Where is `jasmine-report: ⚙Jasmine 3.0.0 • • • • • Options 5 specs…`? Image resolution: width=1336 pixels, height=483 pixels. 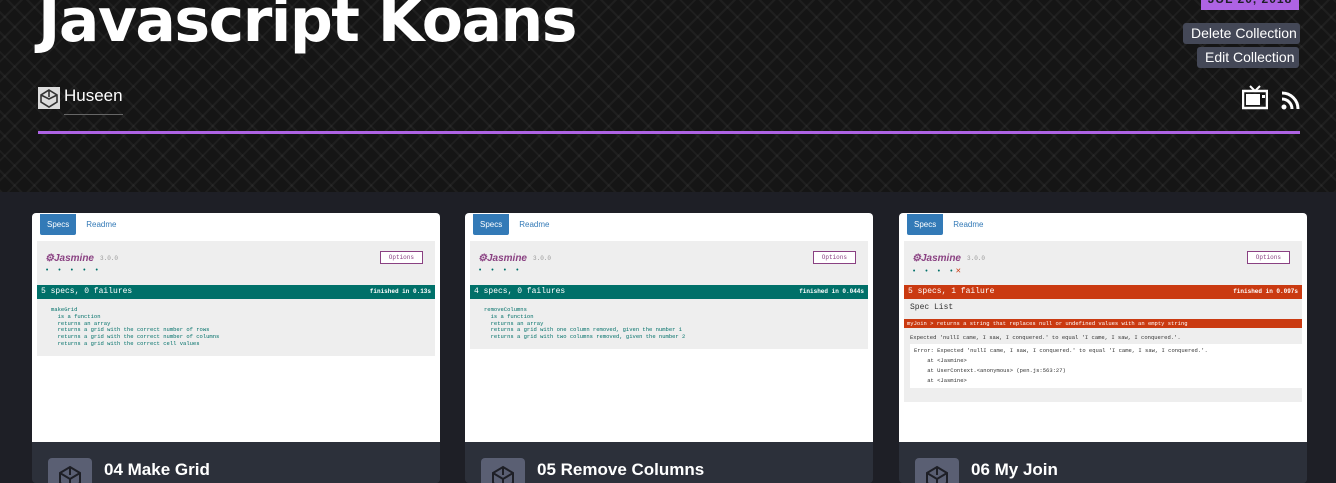 jasmine-report: ⚙Jasmine 3.0.0 • • • • • Options 5 specs… is located at coordinates (236, 298).